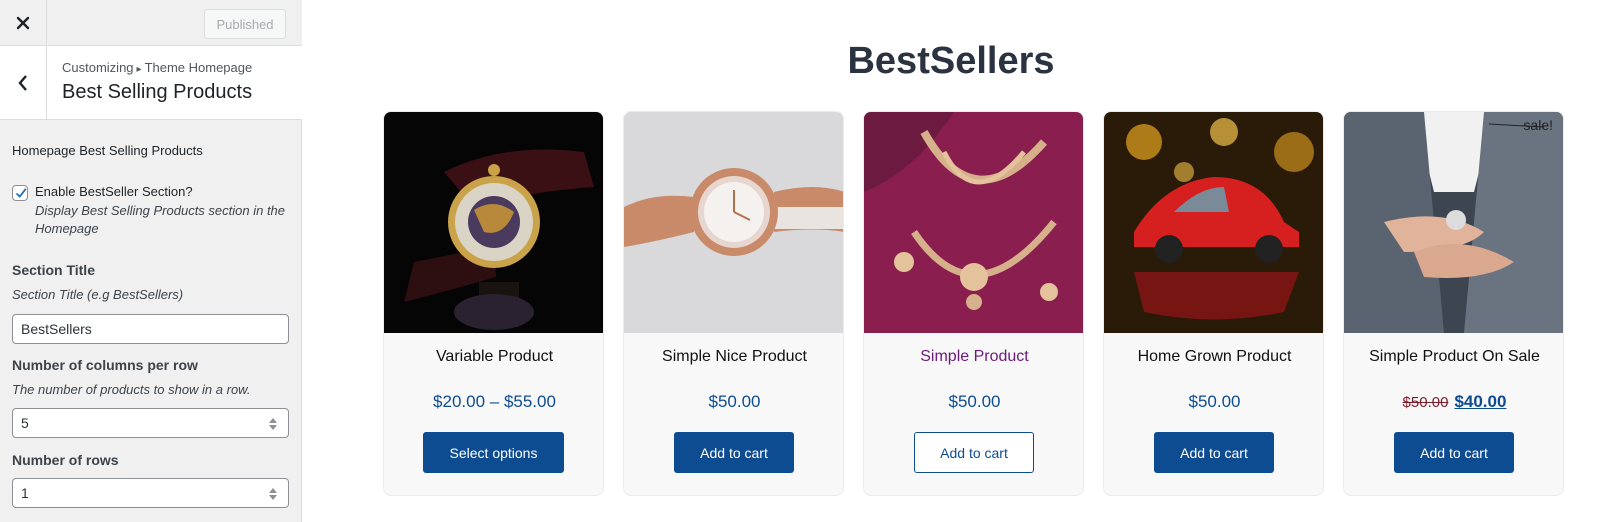 This screenshot has height=522, width=1599. I want to click on breadcrumb-parent: Theme Homepage, so click(198, 67).